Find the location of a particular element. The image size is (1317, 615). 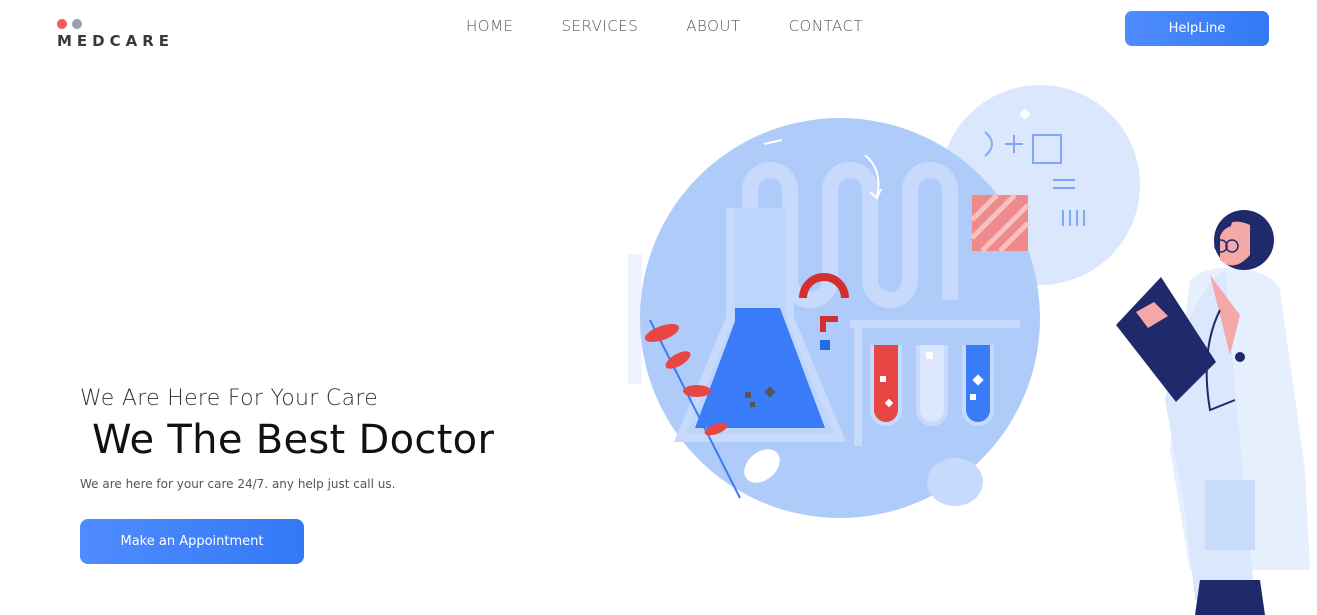

hero-tagline: We Are Here For Your Care is located at coordinates (229, 398).